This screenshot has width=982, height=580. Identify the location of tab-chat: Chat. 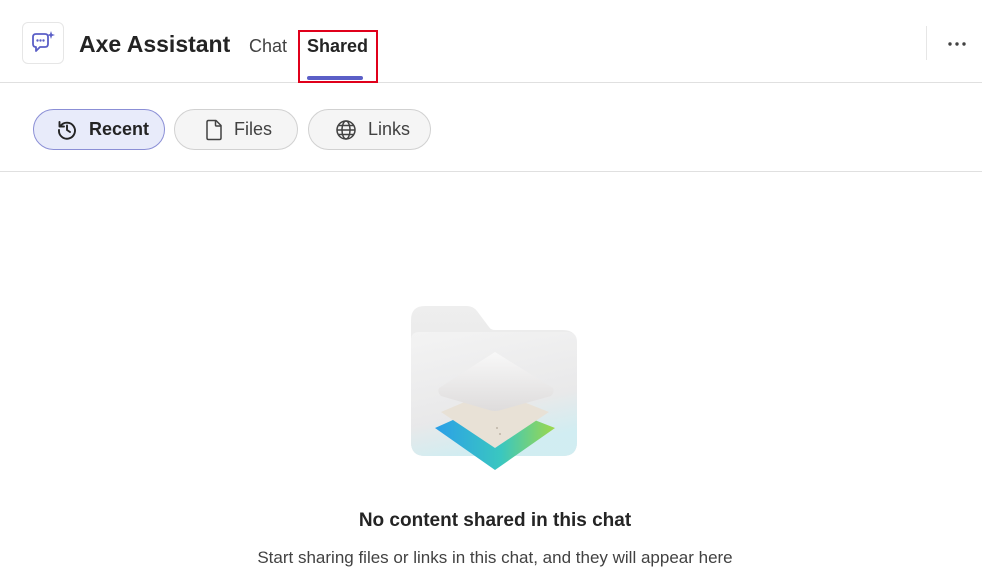
(268, 46).